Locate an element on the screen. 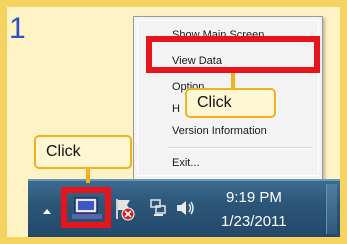  menu-item-version-information: Version Information is located at coordinates (219, 131).